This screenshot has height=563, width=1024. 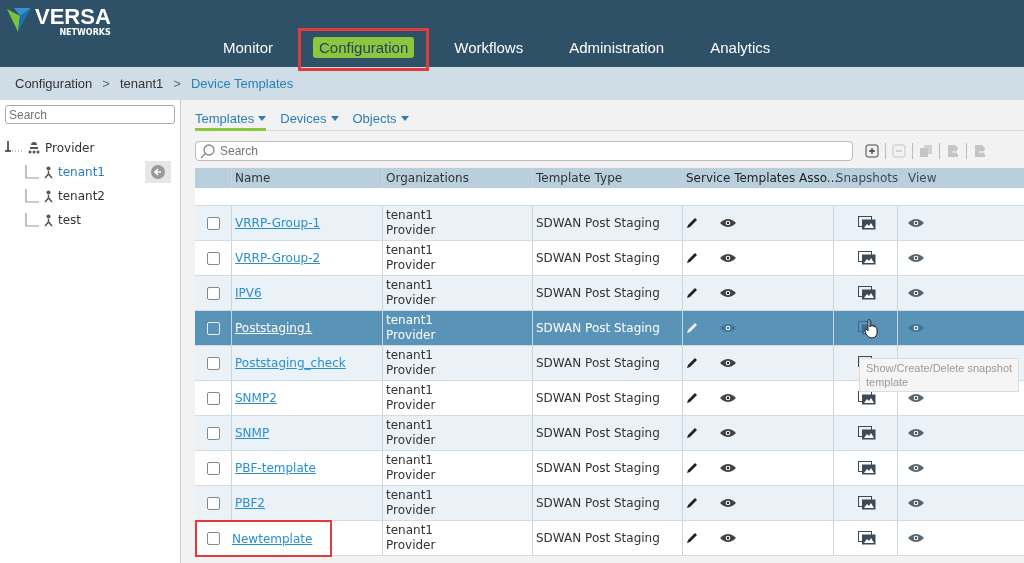 What do you see at coordinates (231, 119) in the screenshot?
I see `menu-tab: Templates` at bounding box center [231, 119].